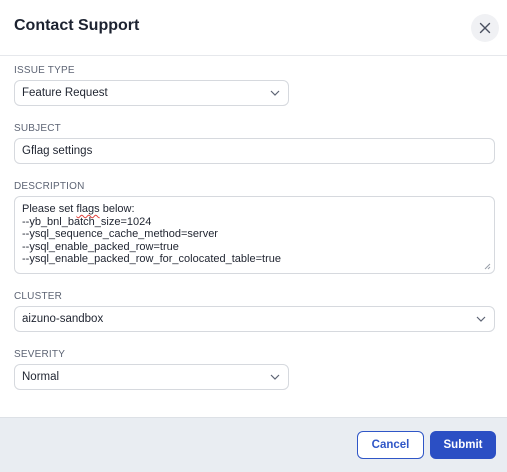 This screenshot has width=507, height=472. I want to click on cluster-label: CLUSTER, so click(38, 296).